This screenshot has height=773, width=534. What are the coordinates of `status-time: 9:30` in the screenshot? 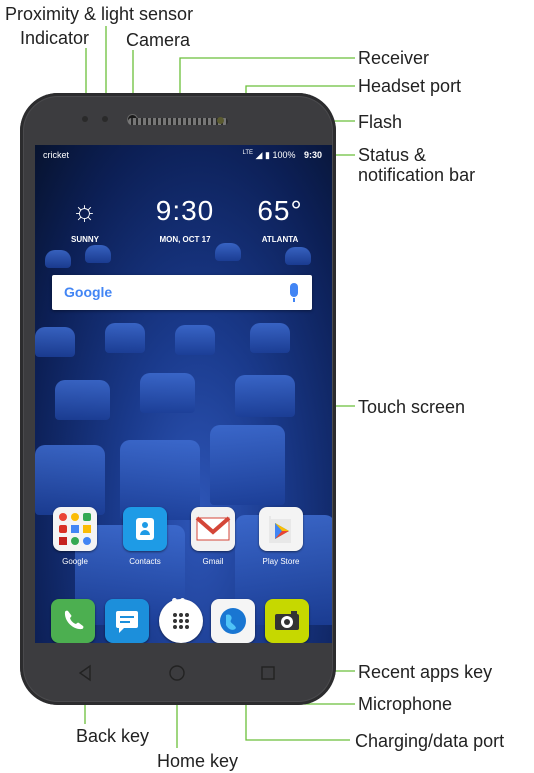 It's located at (312, 155).